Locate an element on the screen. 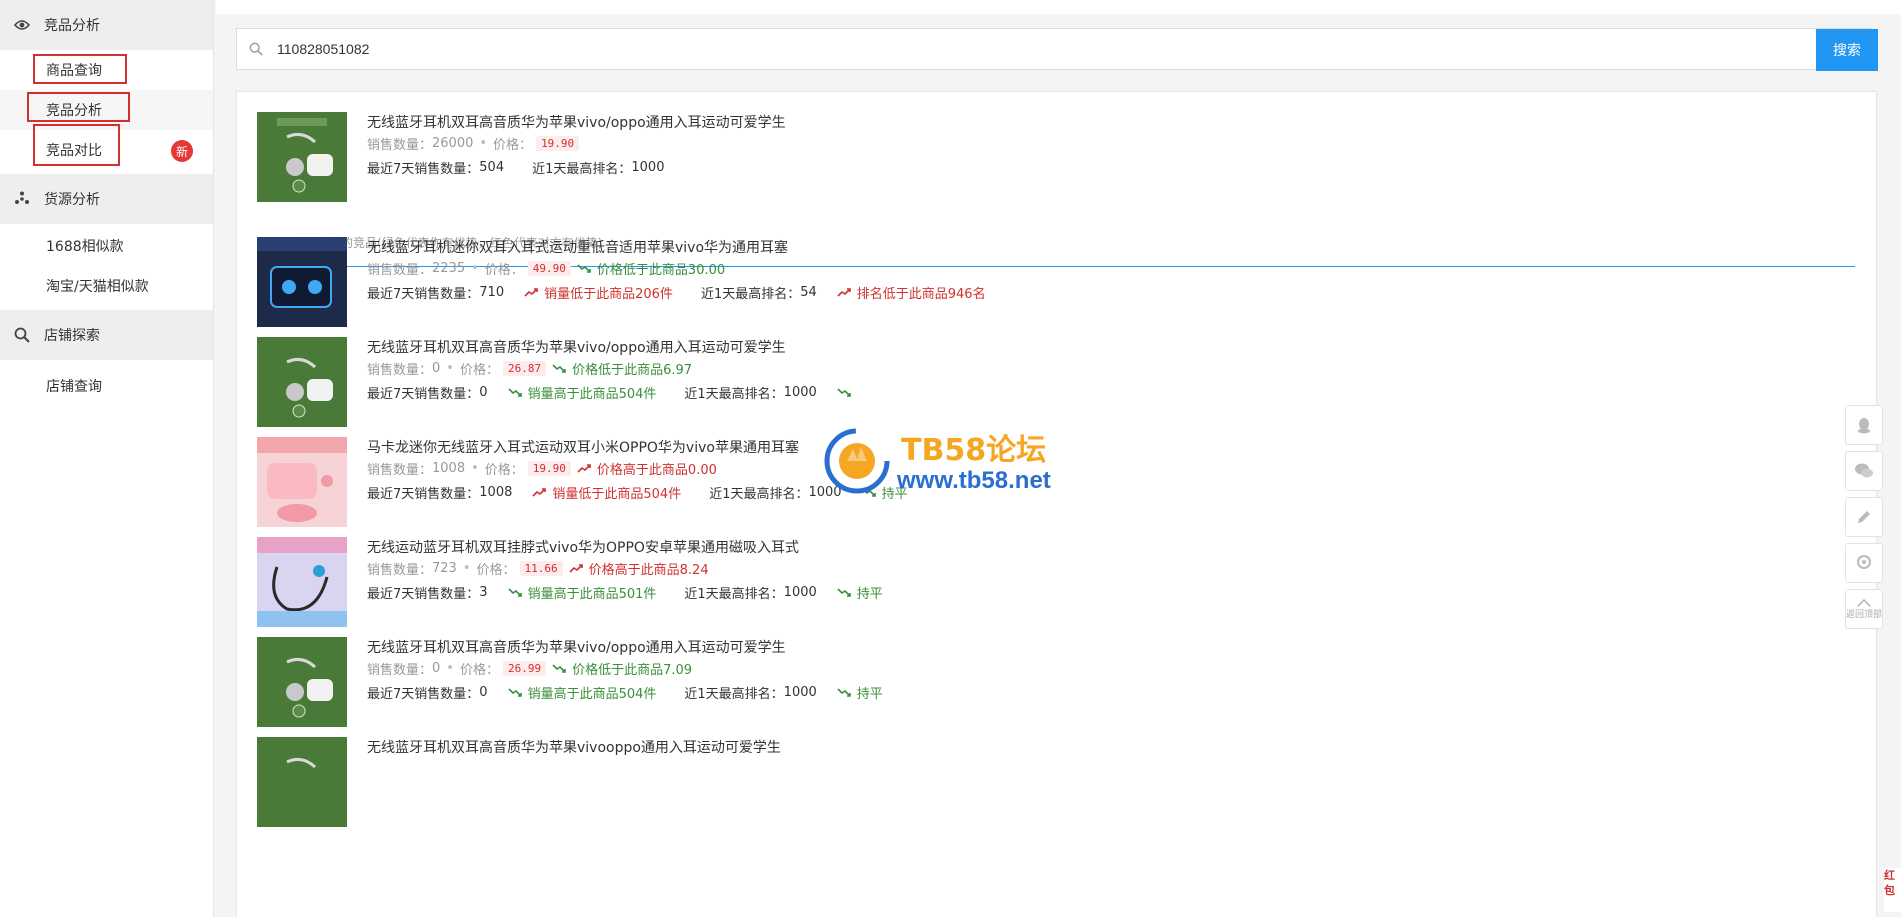  price-value: 19.90 is located at coordinates (558, 143).